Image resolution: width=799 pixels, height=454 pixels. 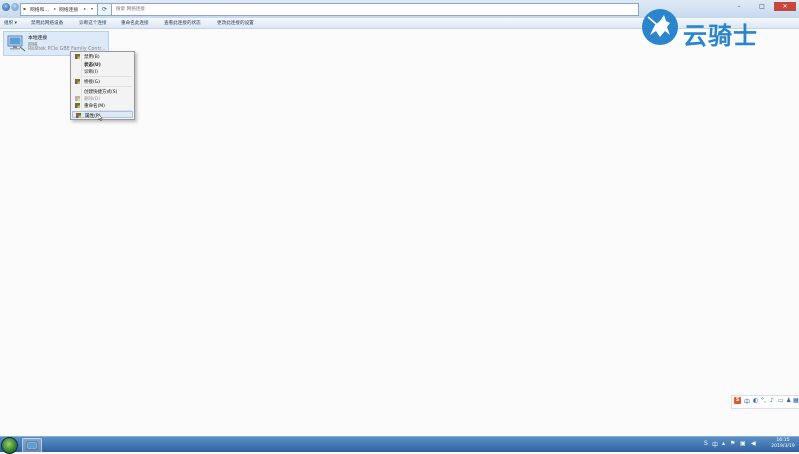 What do you see at coordinates (235, 23) in the screenshot?
I see `change-settings-button: 更改此连接的设置` at bounding box center [235, 23].